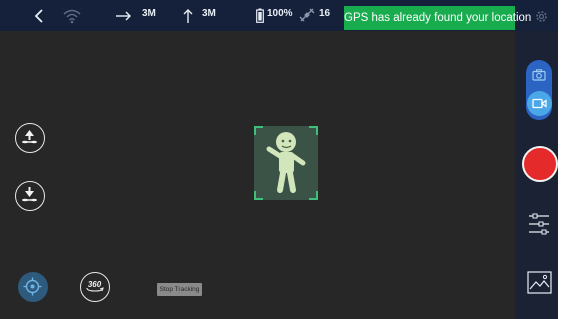 The width and height of the screenshot is (563, 319). I want to click on battery-value: 100%, so click(280, 13).